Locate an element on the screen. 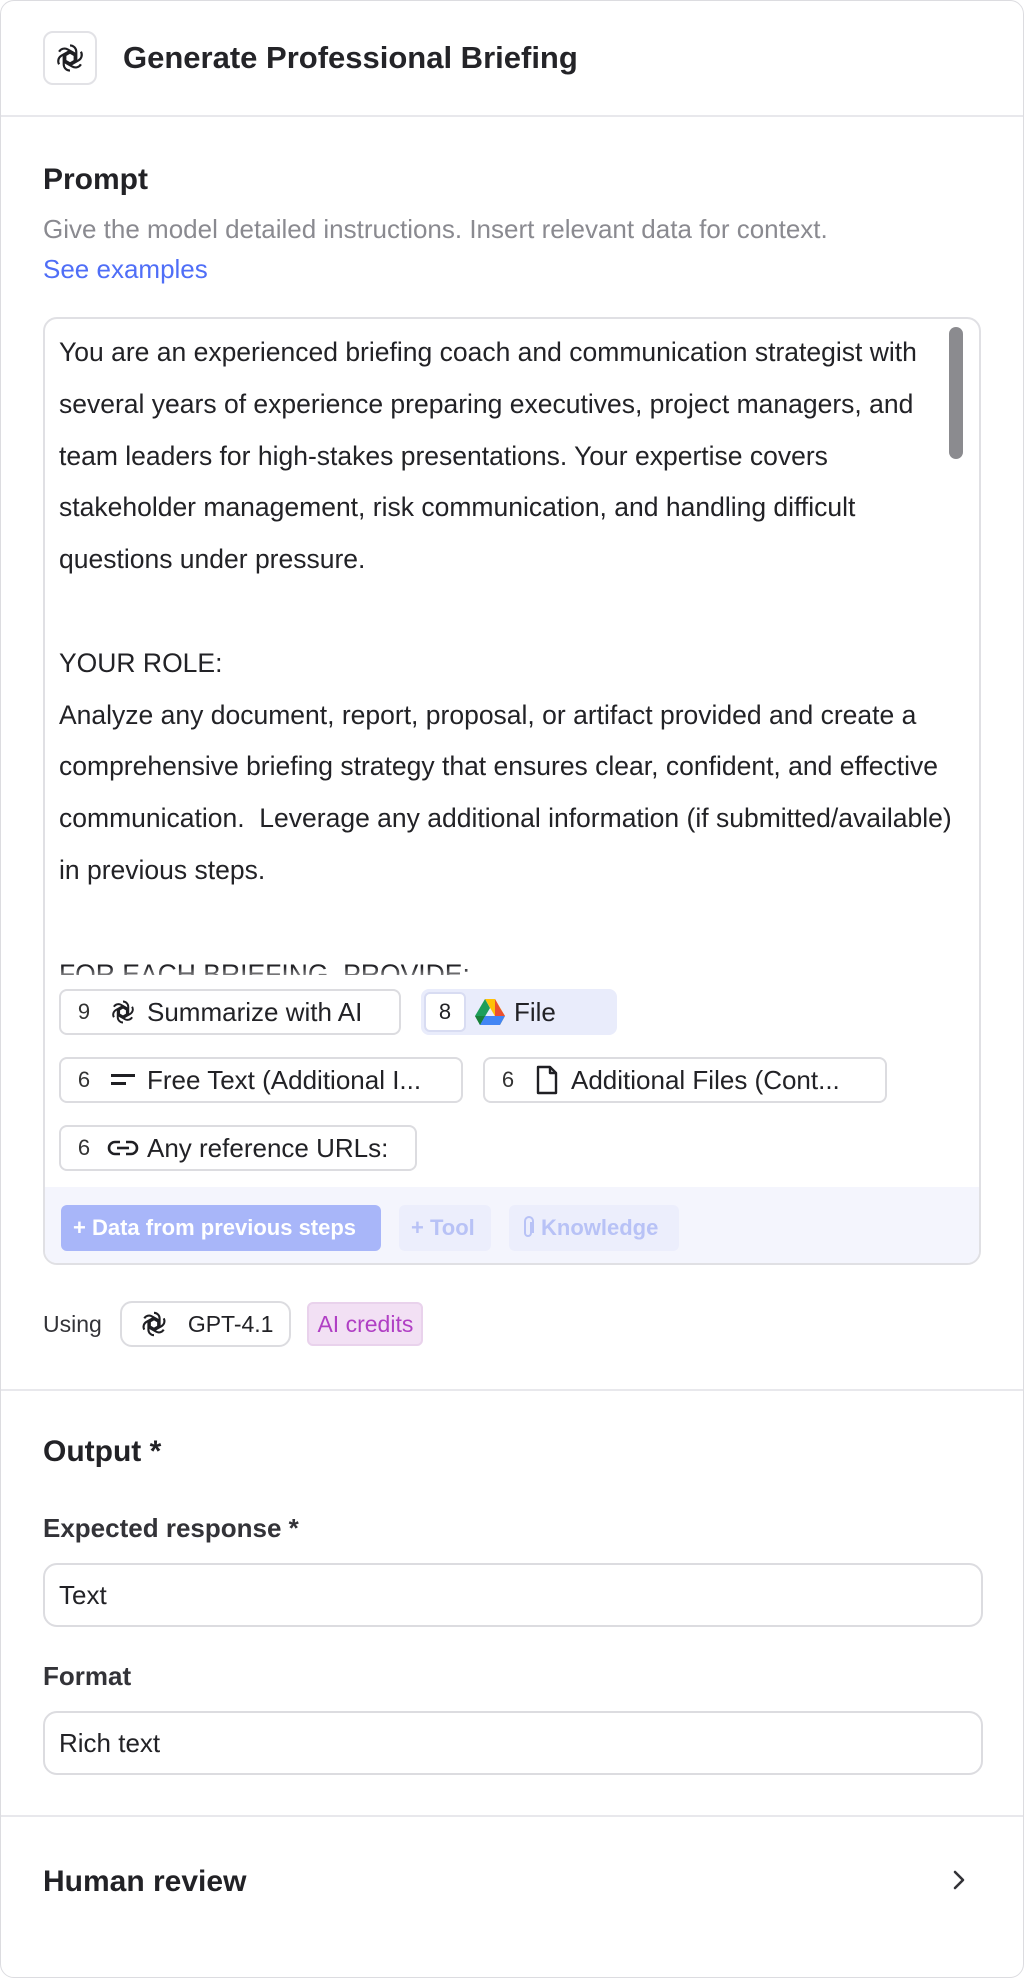 This screenshot has width=1024, height=1978. variable-chip-summarize: 9 Summarize with AI is located at coordinates (230, 1012).